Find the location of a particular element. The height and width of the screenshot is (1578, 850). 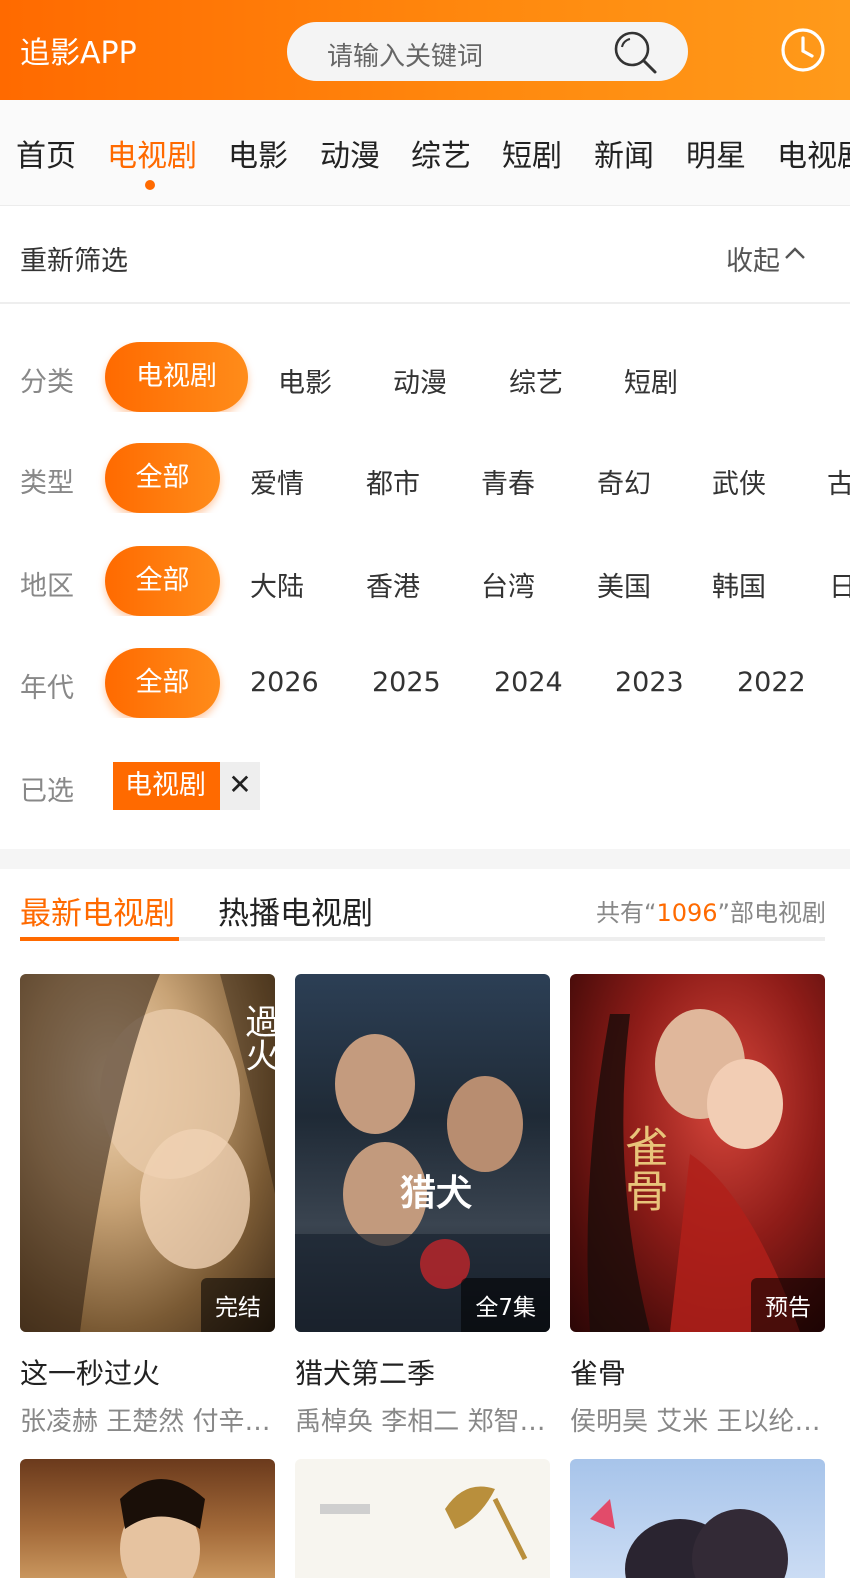

chip-variety: 综艺 is located at coordinates (536, 380).